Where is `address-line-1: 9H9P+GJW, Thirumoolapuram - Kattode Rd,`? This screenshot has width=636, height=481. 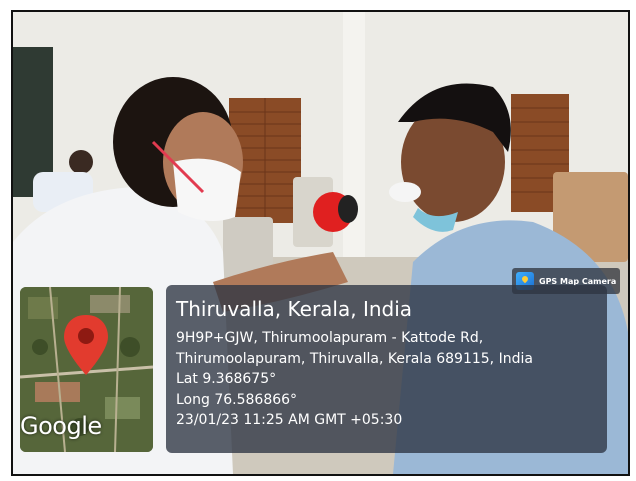 address-line-1: 9H9P+GJW, Thirumoolapuram - Kattode Rd, is located at coordinates (330, 338).